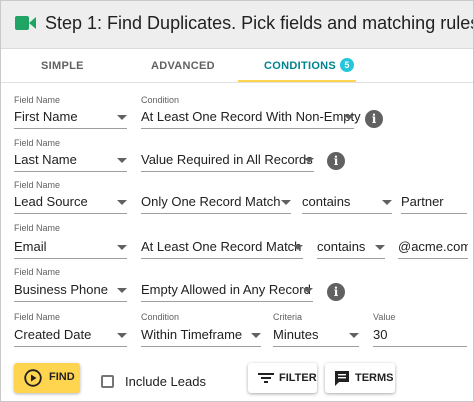 The width and height of the screenshot is (474, 402). Describe the element at coordinates (266, 378) in the screenshot. I see `filter-lines-icon` at that location.